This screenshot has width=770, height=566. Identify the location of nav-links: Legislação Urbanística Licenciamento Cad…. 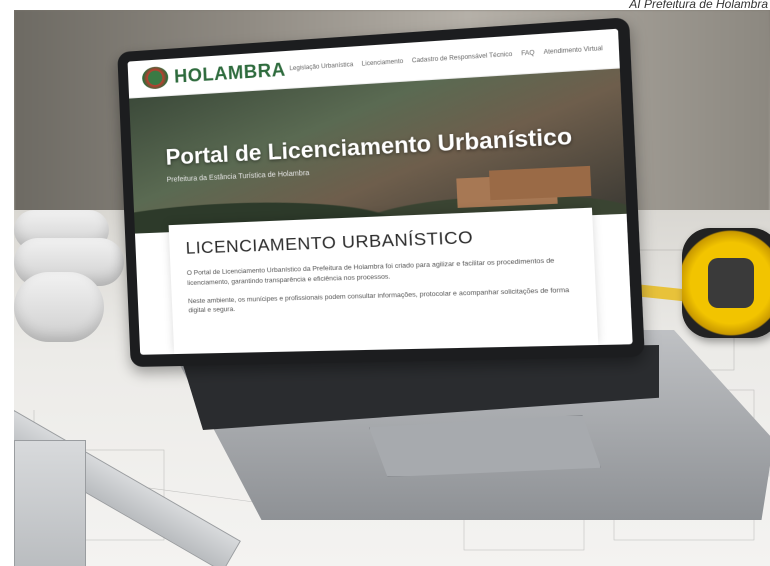
(446, 59).